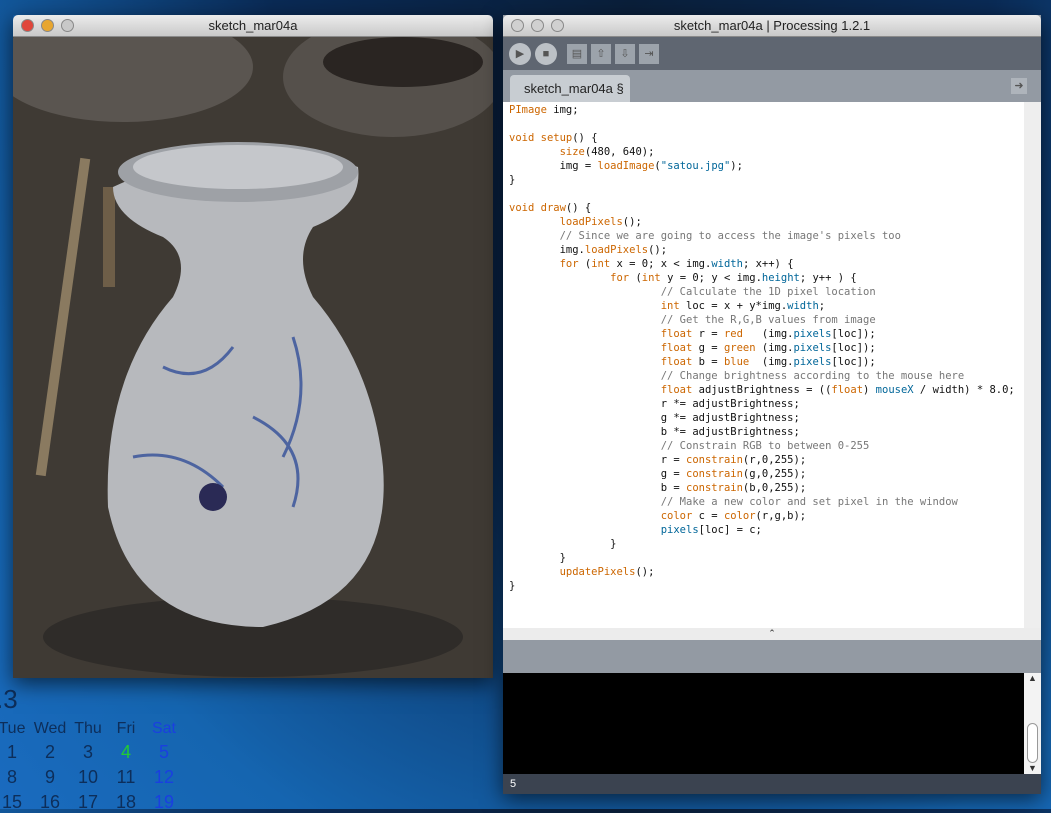  I want to click on code-line: b = constrain(b,0,255);, so click(763, 488).